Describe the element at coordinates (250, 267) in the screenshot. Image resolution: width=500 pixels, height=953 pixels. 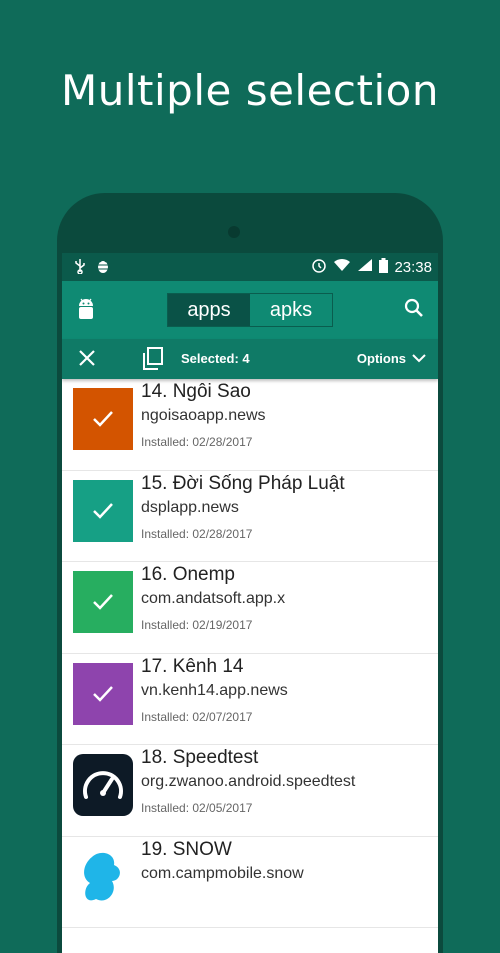
I see `status-bar: 23:38` at that location.